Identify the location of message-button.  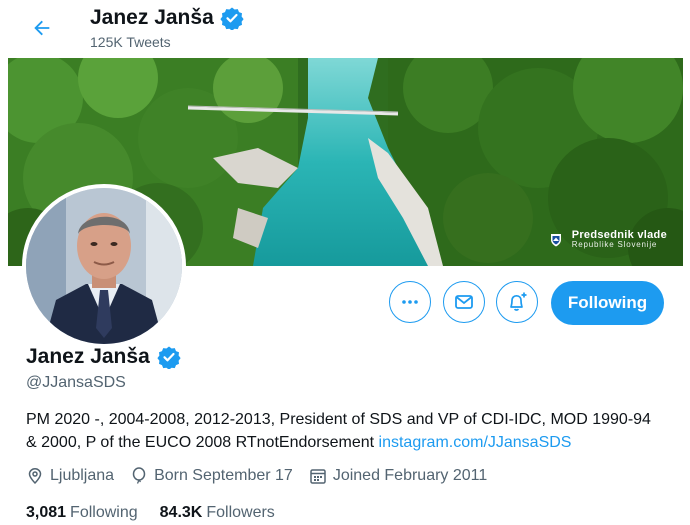
(464, 302).